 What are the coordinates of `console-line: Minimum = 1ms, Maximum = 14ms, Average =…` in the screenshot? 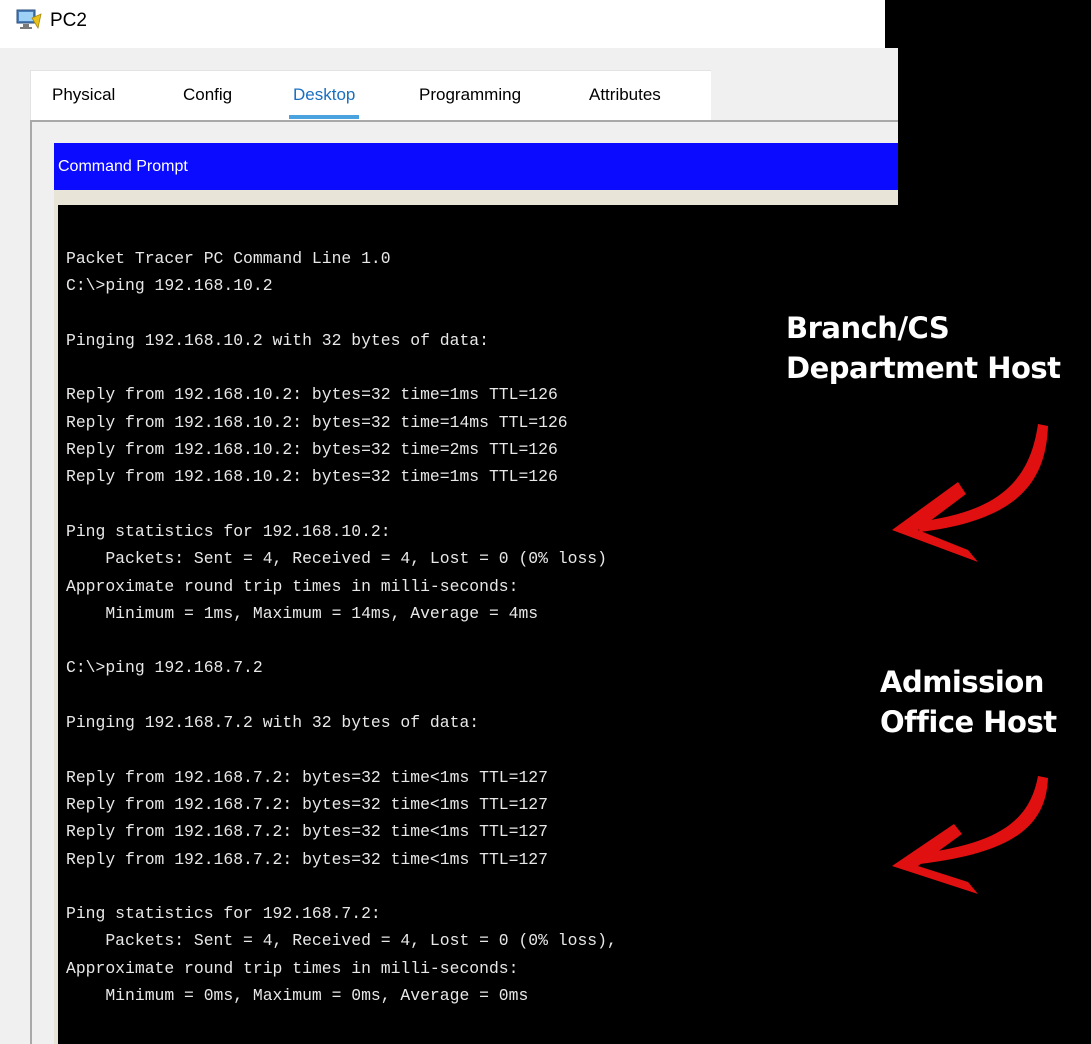 It's located at (302, 613).